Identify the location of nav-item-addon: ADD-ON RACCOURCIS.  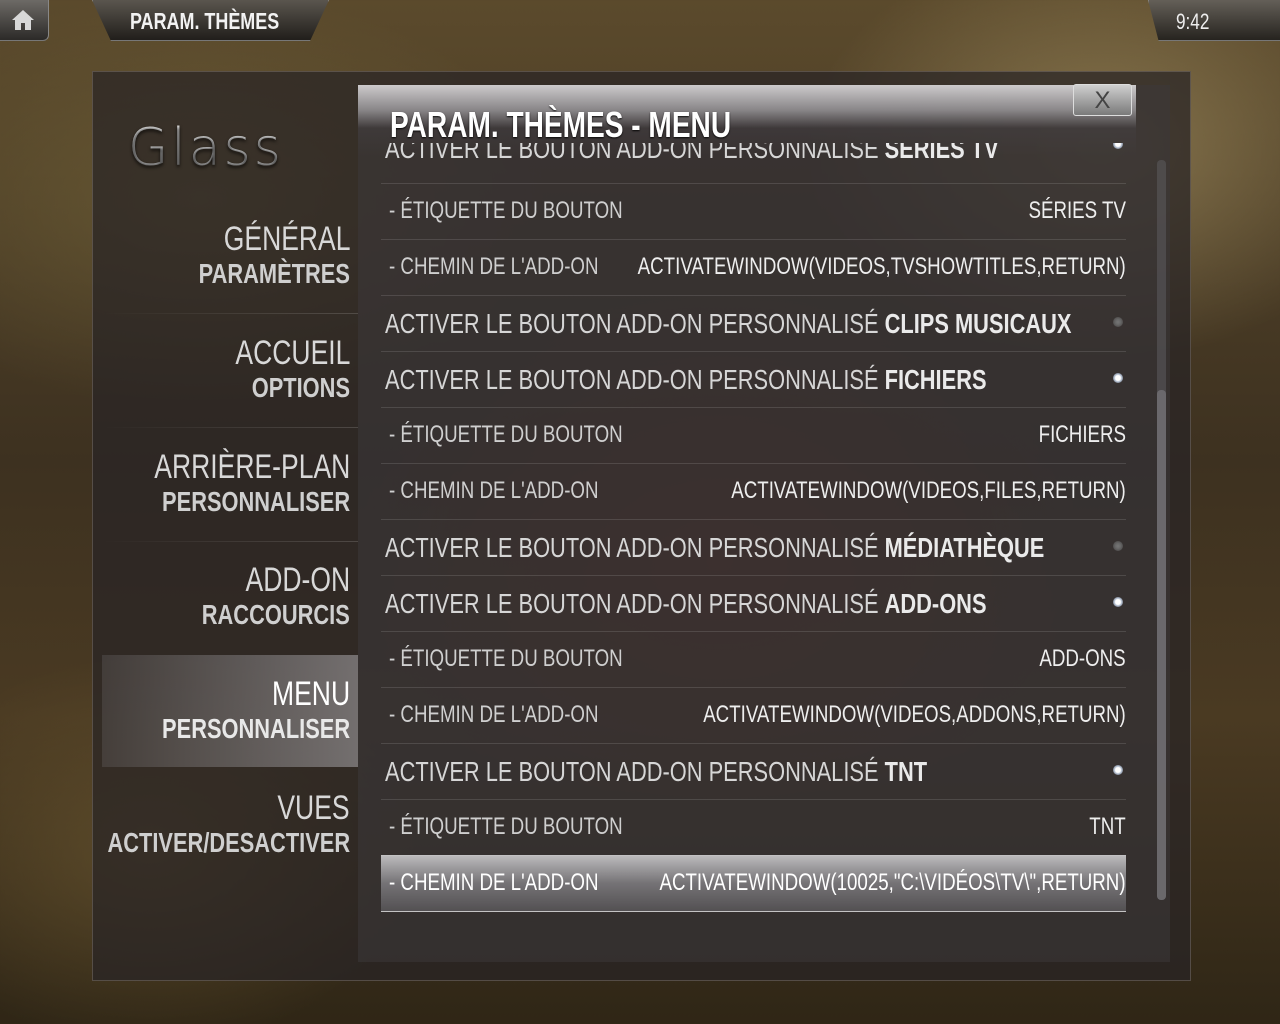
(230, 597).